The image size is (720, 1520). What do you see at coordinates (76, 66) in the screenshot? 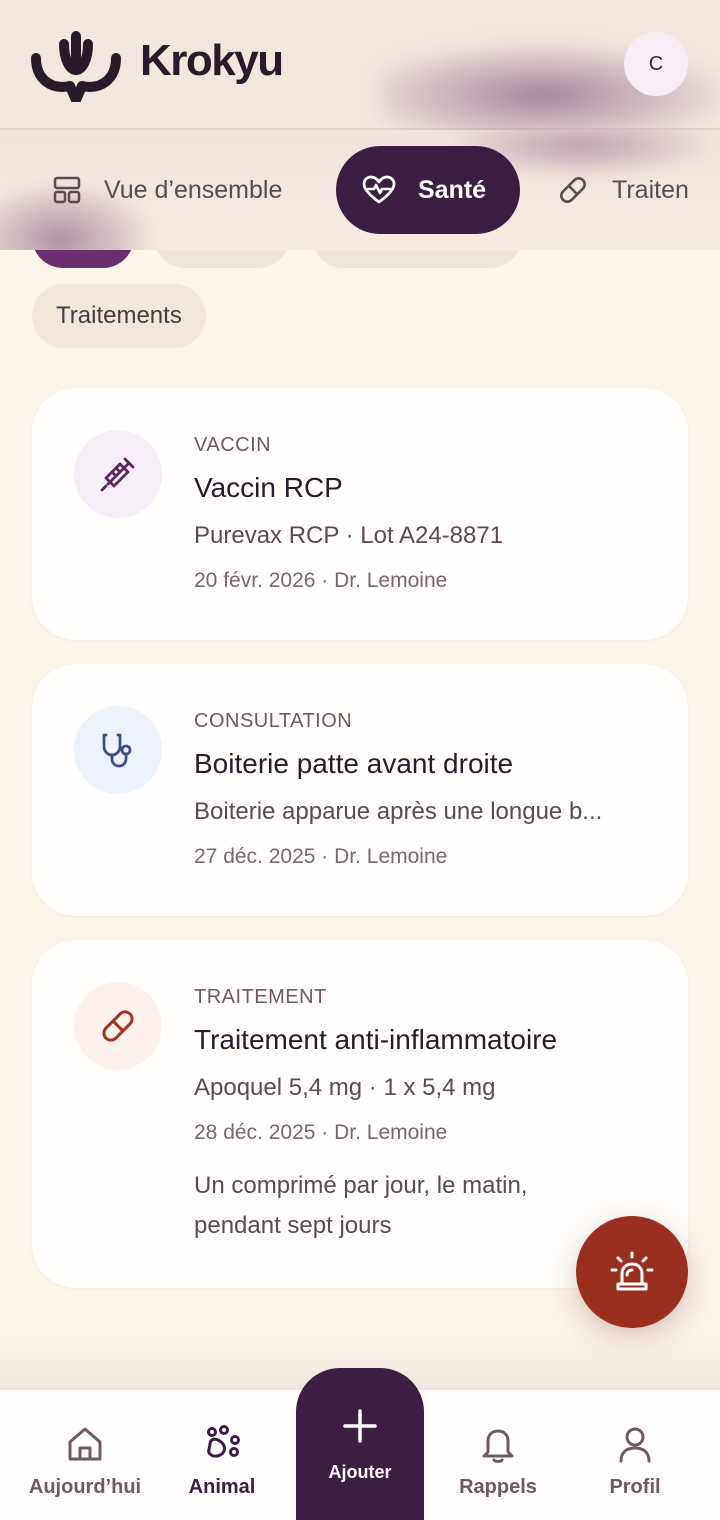
I see `logo-icon` at bounding box center [76, 66].